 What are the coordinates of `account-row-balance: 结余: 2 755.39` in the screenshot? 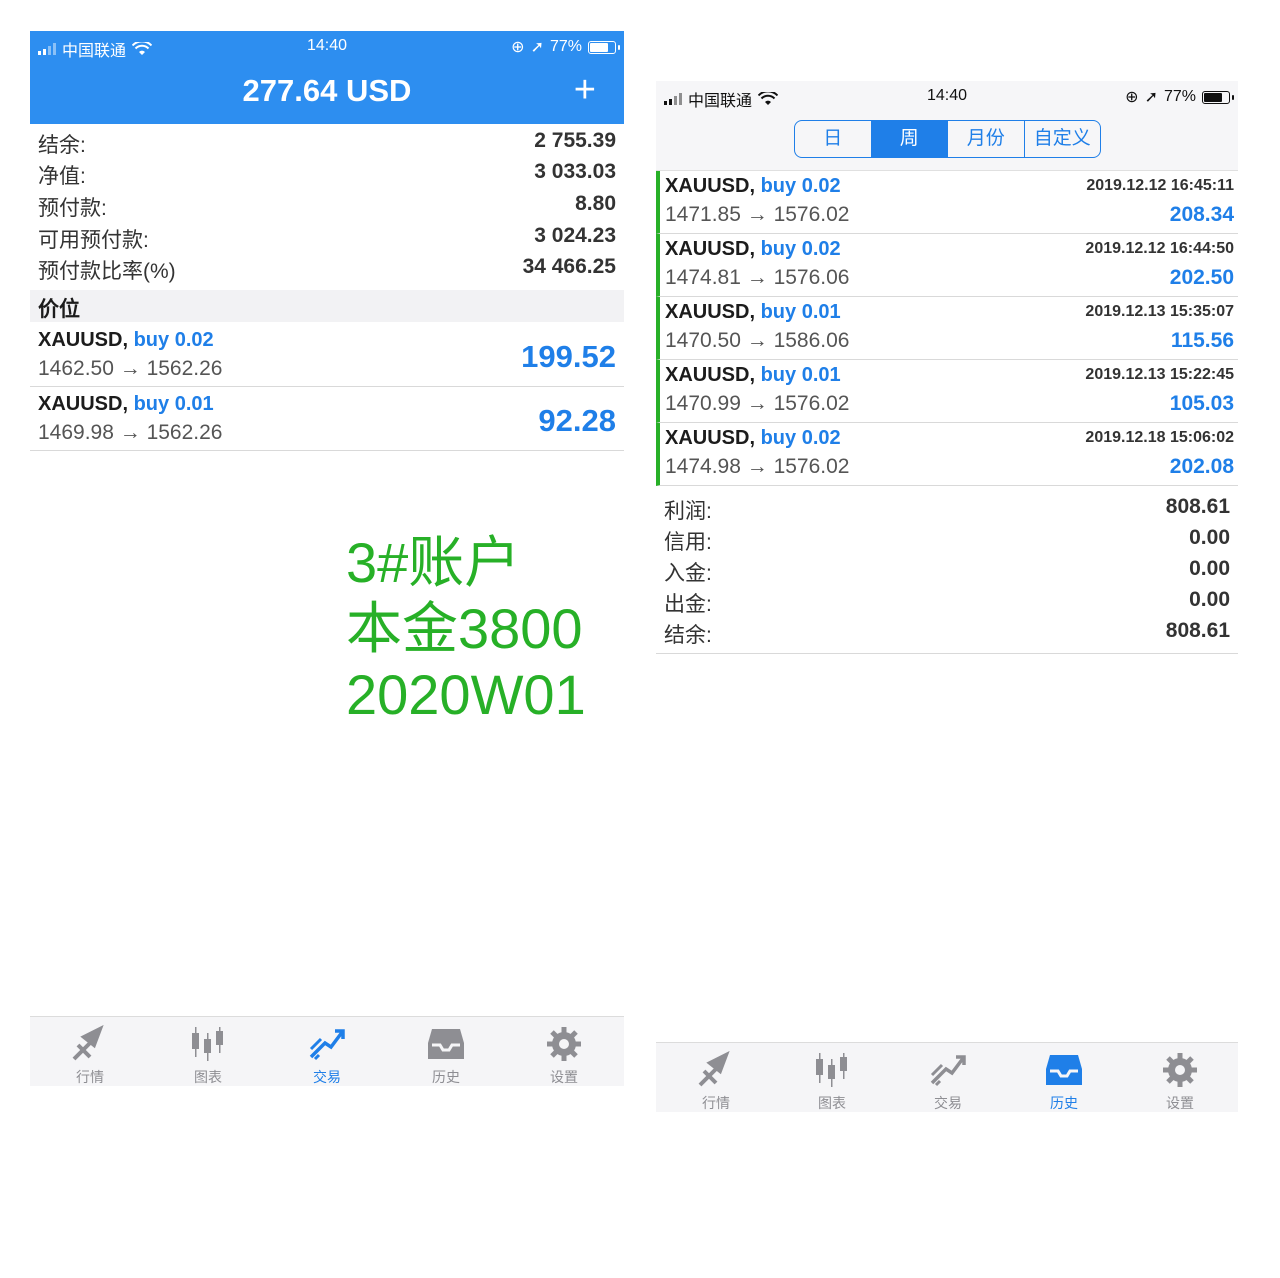 It's located at (327, 142).